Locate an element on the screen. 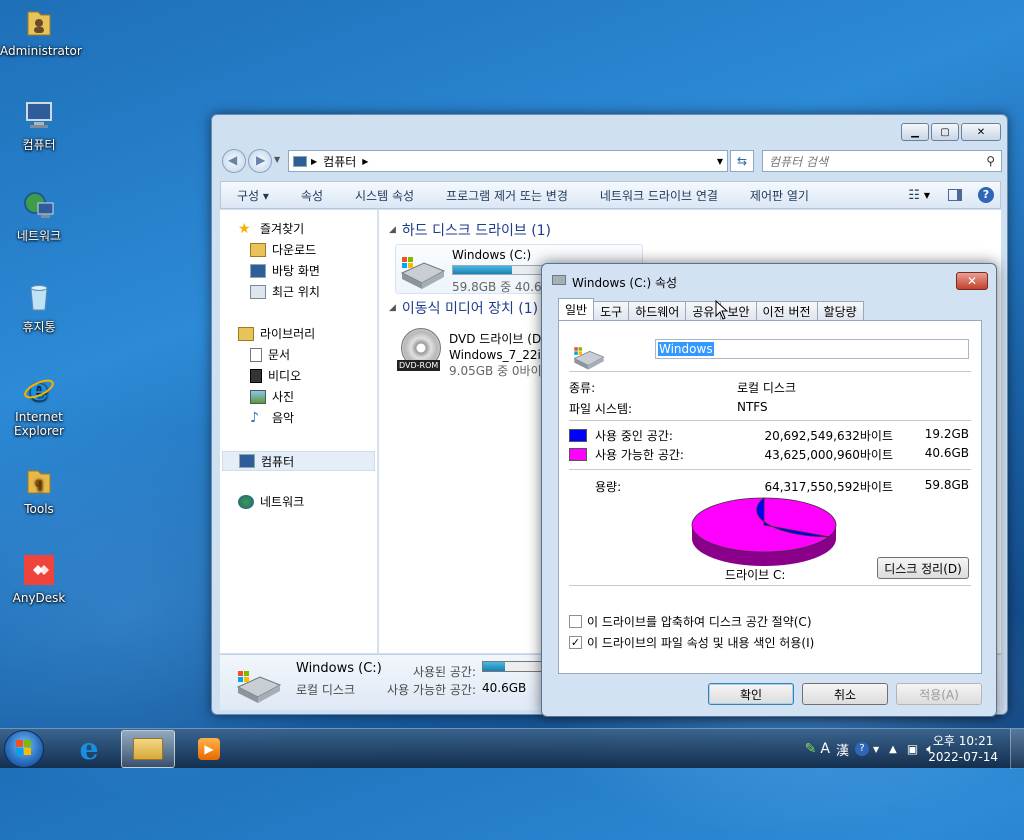  view-dropdown-icon: ▼ is located at coordinates (927, 195).